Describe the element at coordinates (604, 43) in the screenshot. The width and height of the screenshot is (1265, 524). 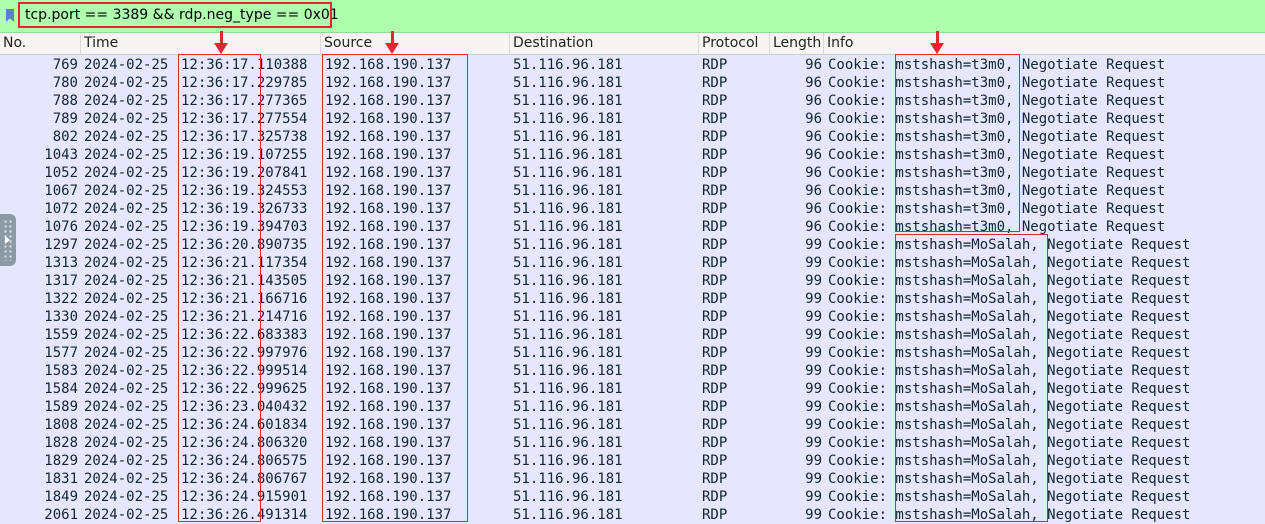
I see `column-header-destination: Destination` at that location.